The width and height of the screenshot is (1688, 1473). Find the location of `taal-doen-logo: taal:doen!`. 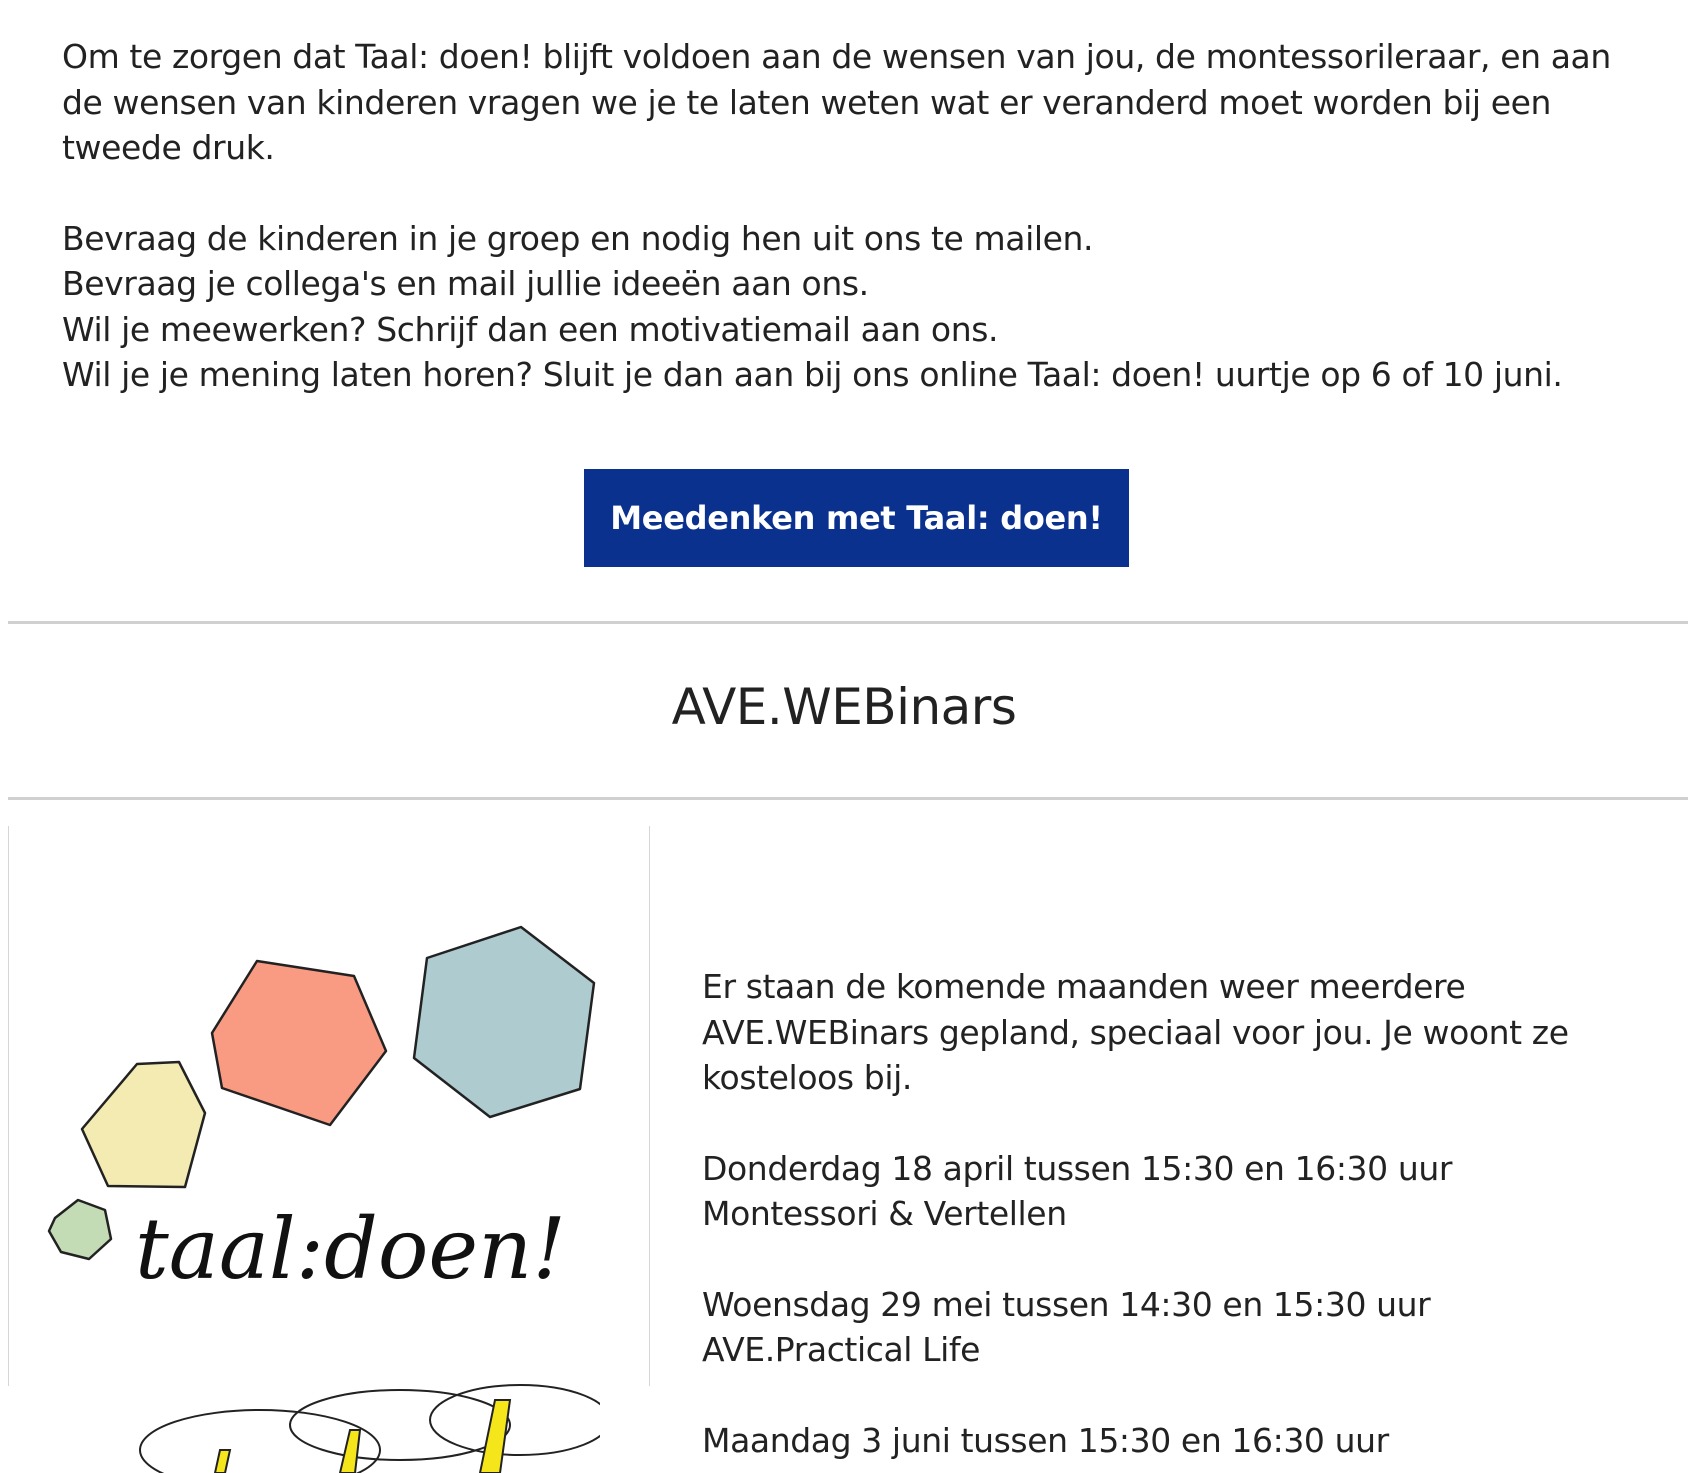

taal-doen-logo: taal:doen! is located at coordinates (321, 1111).